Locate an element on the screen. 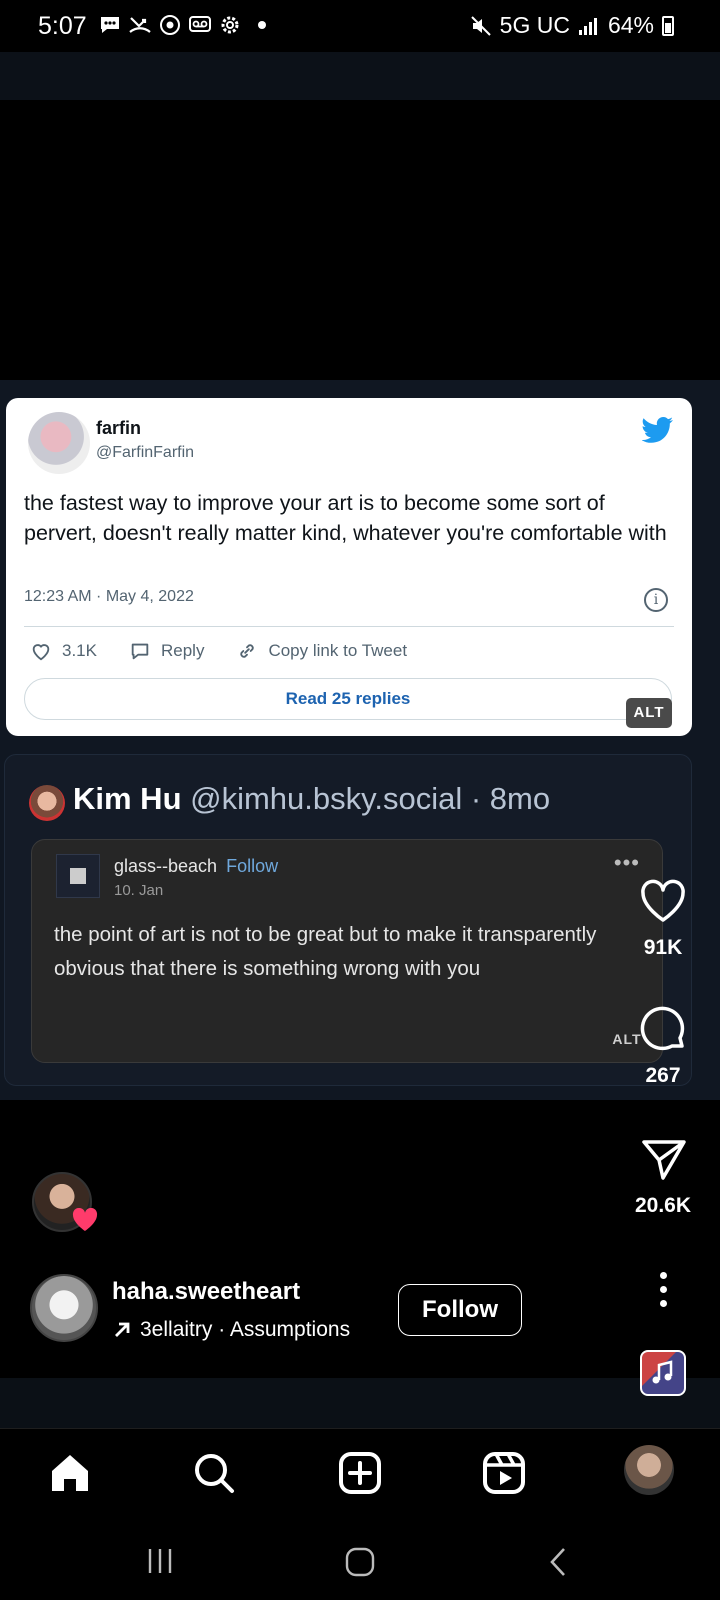  home-button-icon is located at coordinates (360, 1562).